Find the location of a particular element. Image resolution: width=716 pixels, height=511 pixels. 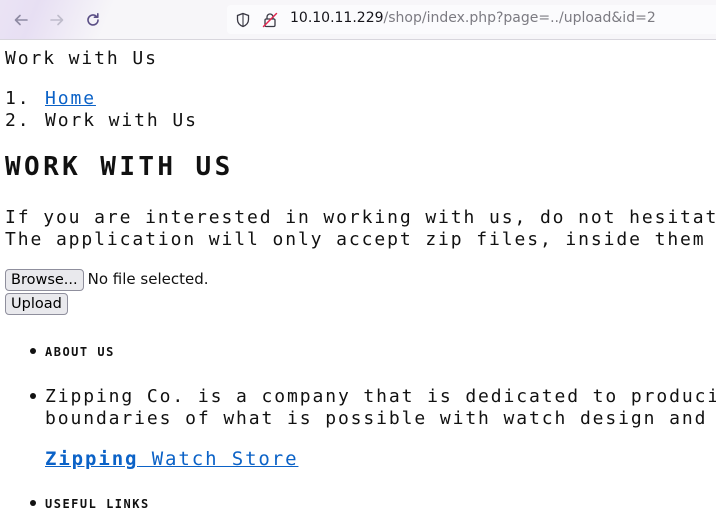

back-arrow-icon is located at coordinates (21, 20).